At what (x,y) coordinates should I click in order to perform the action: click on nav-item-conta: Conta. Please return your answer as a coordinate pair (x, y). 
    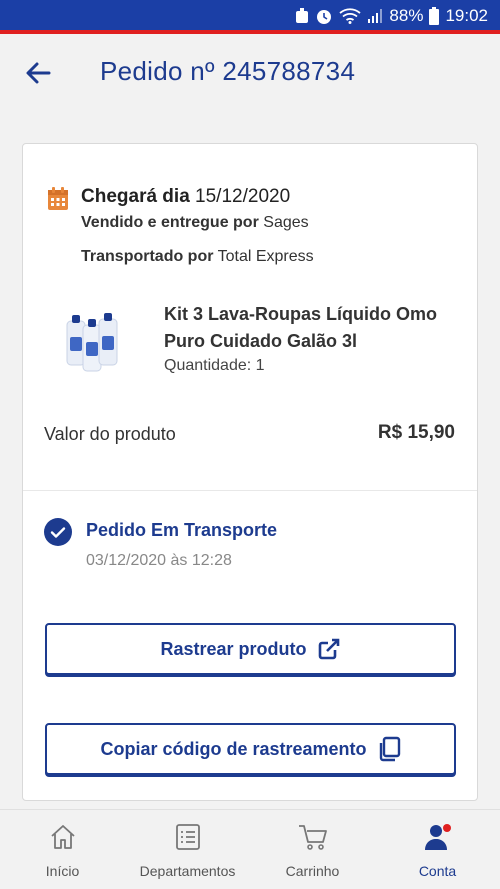
    Looking at the image, I should click on (437, 849).